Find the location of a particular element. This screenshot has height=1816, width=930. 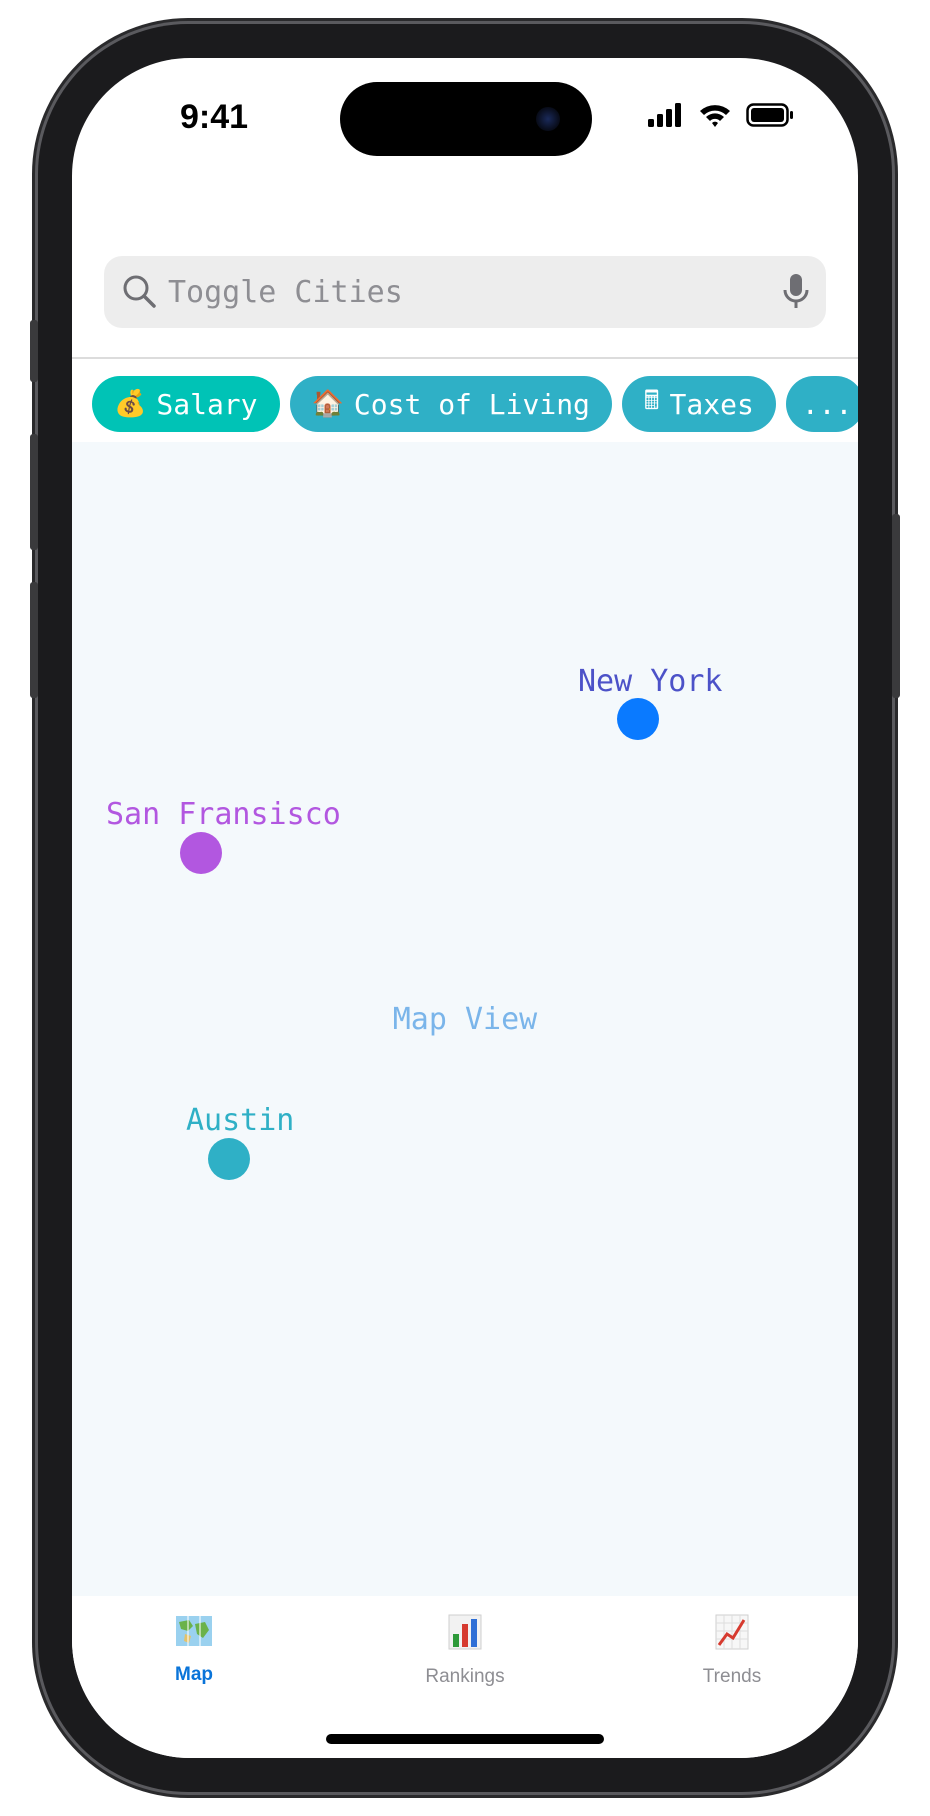

power-button is located at coordinates (896, 606).